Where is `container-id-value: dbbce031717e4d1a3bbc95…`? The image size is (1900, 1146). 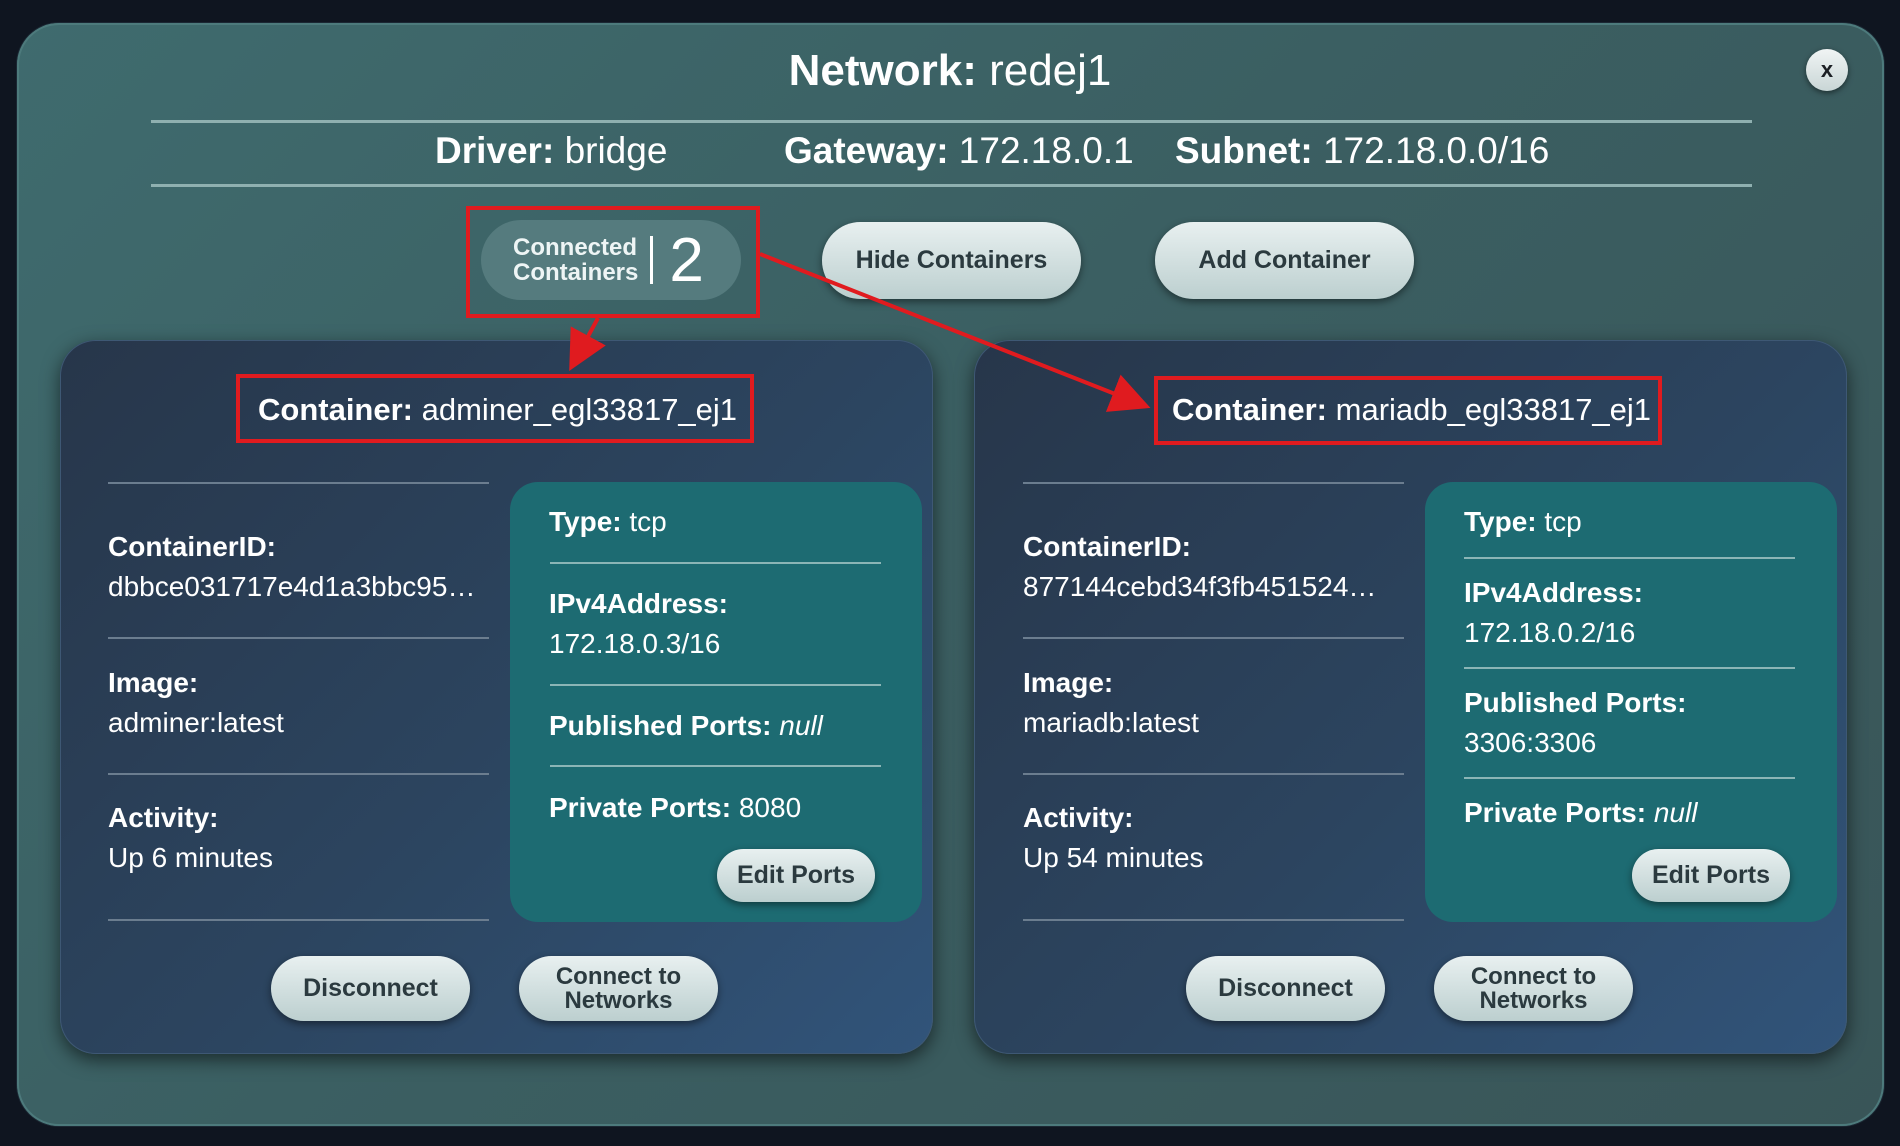
container-id-value: dbbce031717e4d1a3bbc95… is located at coordinates (292, 586).